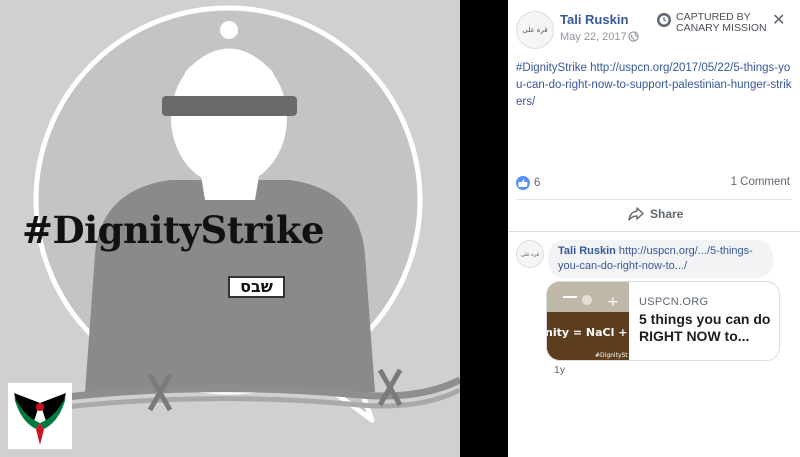 The width and height of the screenshot is (800, 457). I want to click on comment-time: 1y, so click(559, 370).